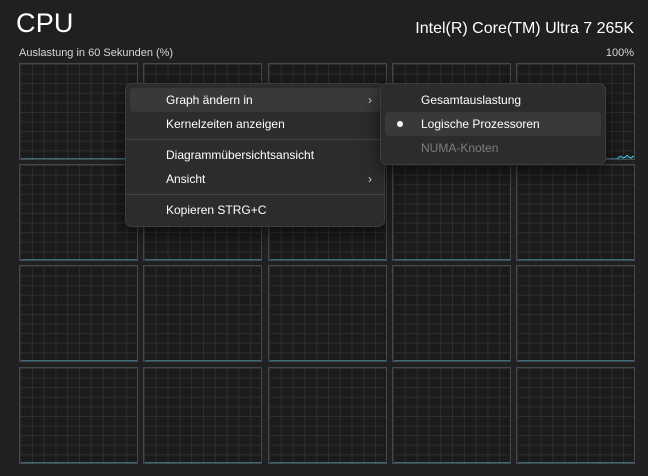 The height and width of the screenshot is (476, 648). I want to click on menu-item-label: Kopieren STRG+C, so click(216, 210).